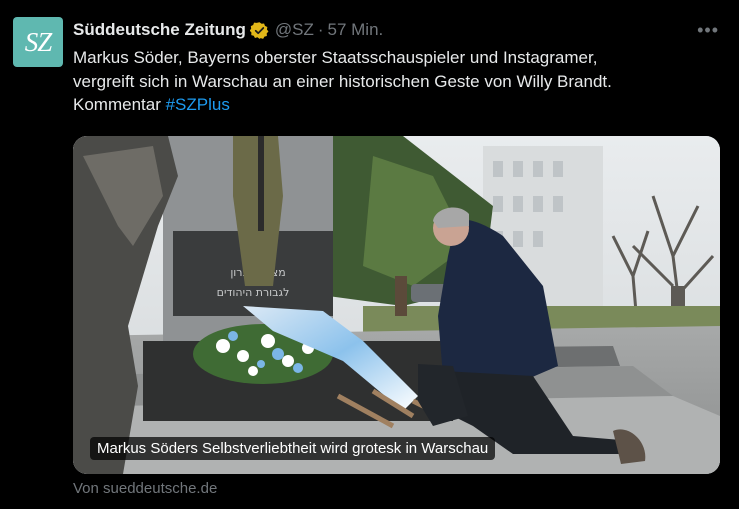 This screenshot has height=509, width=739. Describe the element at coordinates (159, 30) in the screenshot. I see `account-name: Süddeutsche Zeitung` at that location.